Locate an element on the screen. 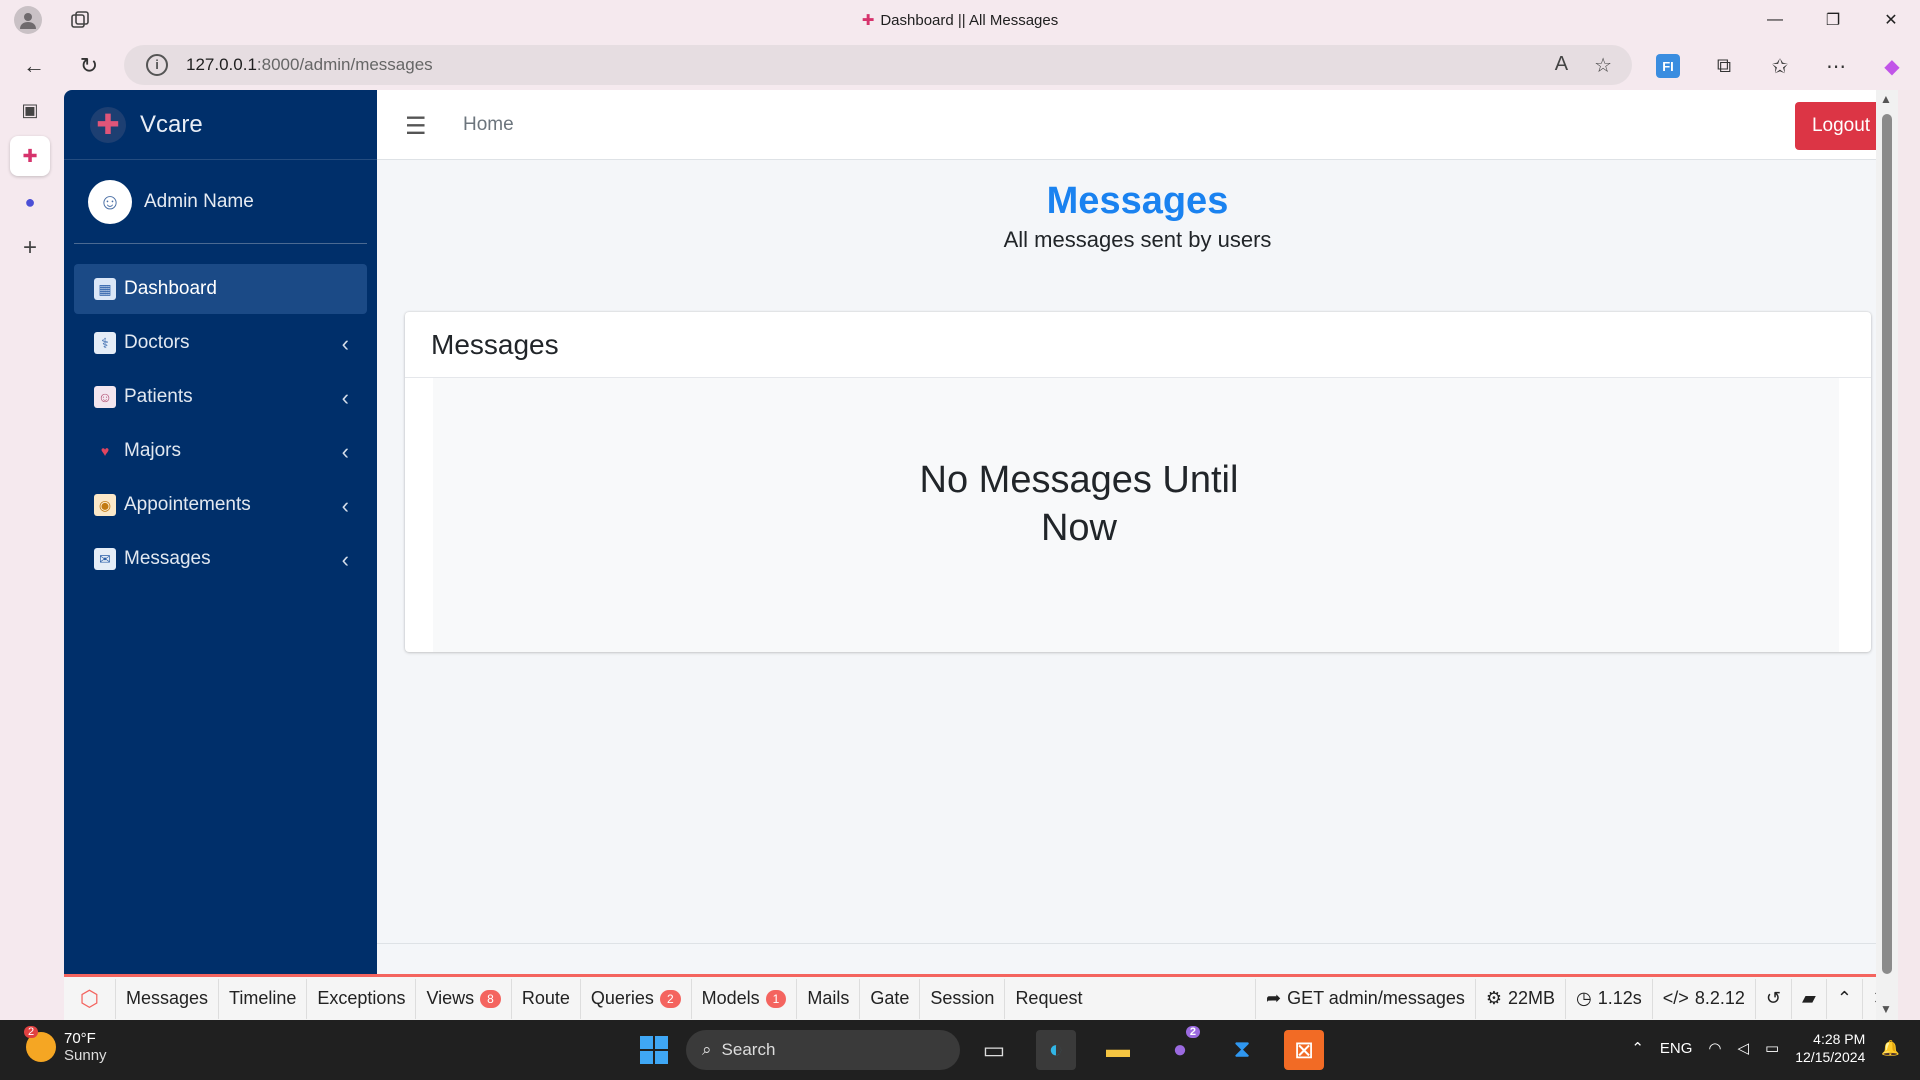 The image size is (1920, 1080). system-tray: ⌃ ENG ◠ ◁ ▭ 4:28 PM 12/15/2024 🔔 is located at coordinates (1765, 1048).